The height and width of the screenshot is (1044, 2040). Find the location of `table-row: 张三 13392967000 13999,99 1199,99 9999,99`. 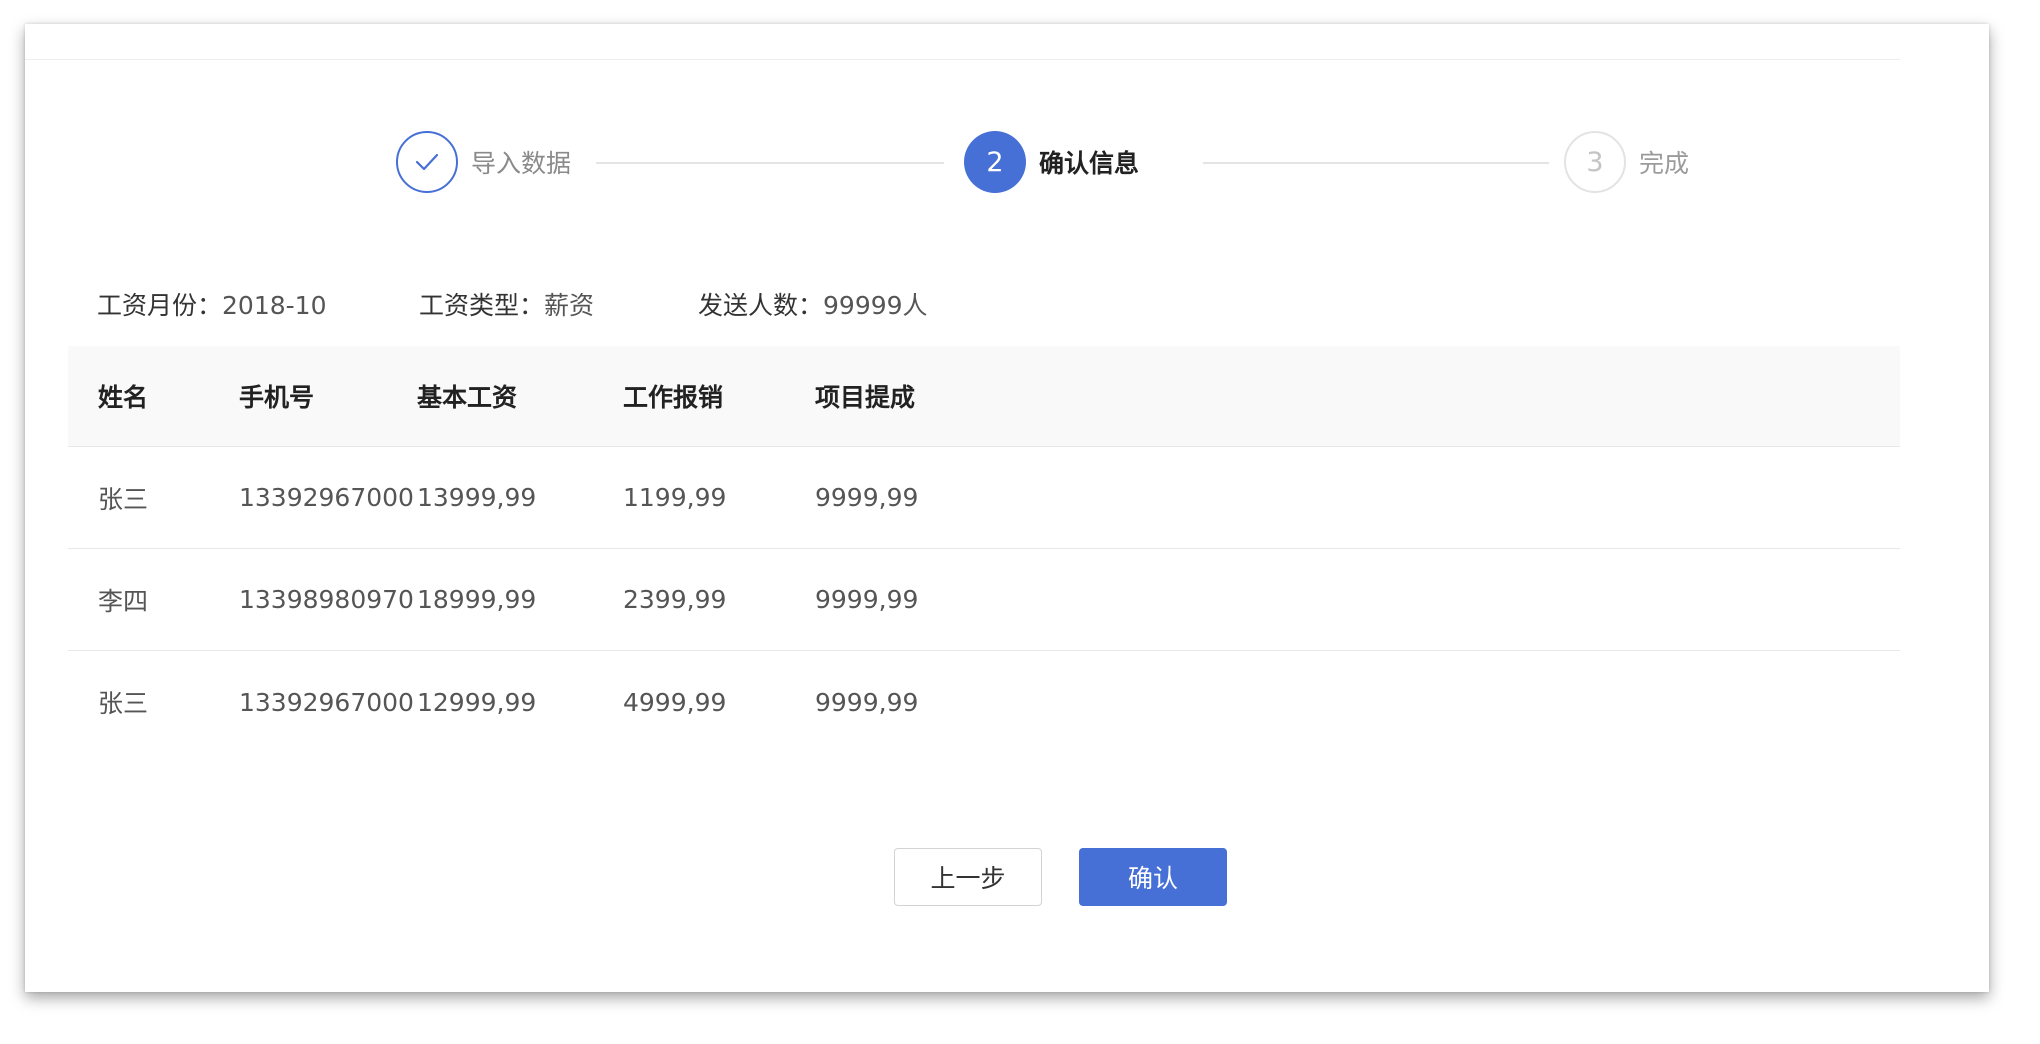

table-row: 张三 13392967000 13999,99 1199,99 9999,99 is located at coordinates (984, 498).